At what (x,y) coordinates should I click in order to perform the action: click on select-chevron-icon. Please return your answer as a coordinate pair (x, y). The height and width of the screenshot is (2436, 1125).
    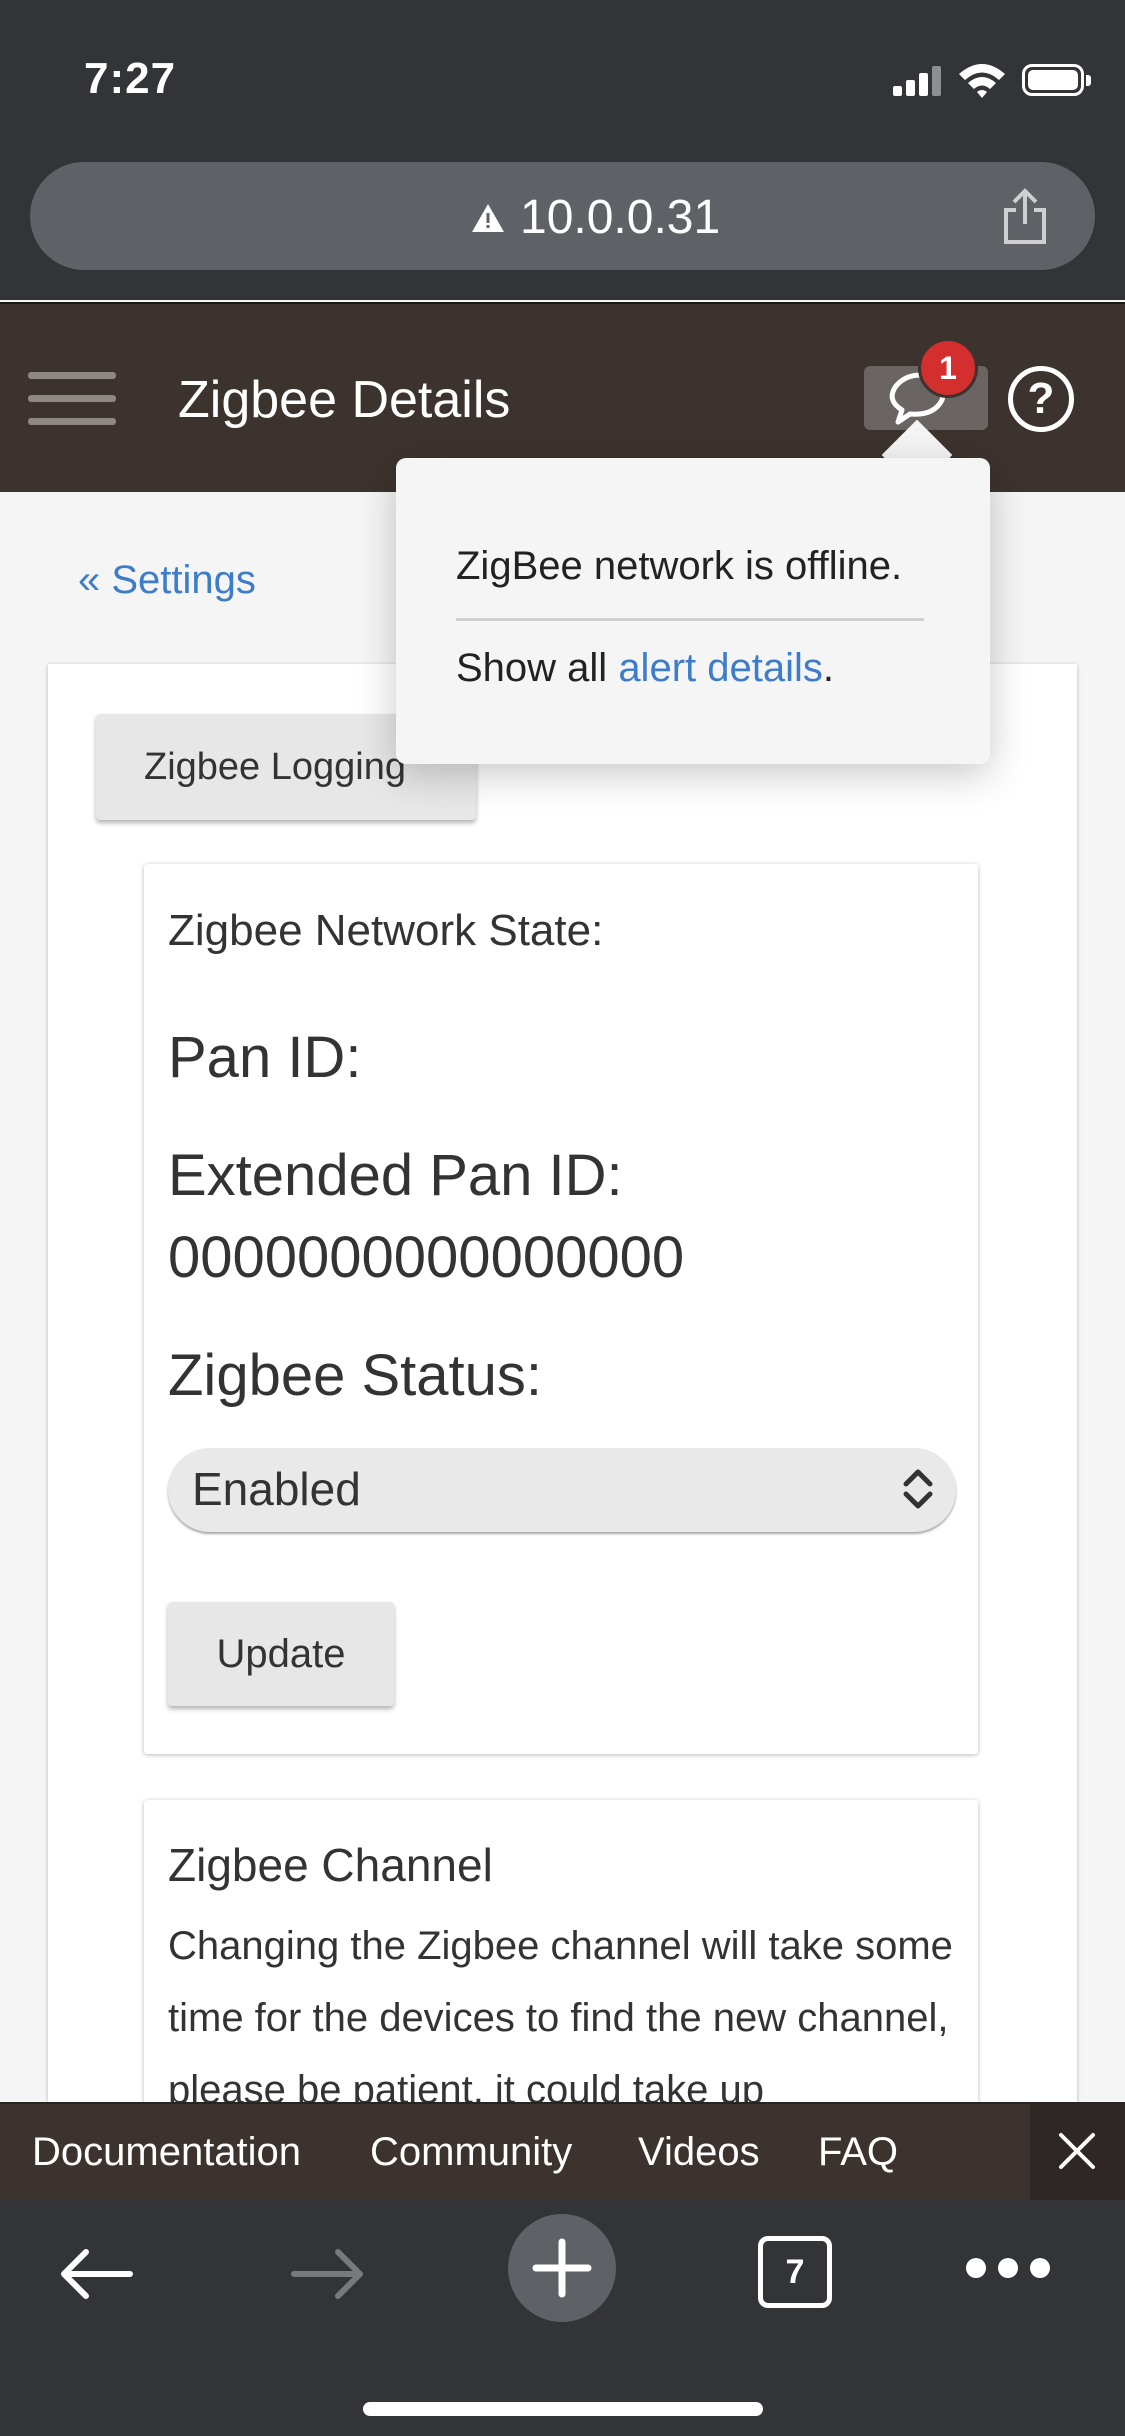
    Looking at the image, I should click on (918, 1489).